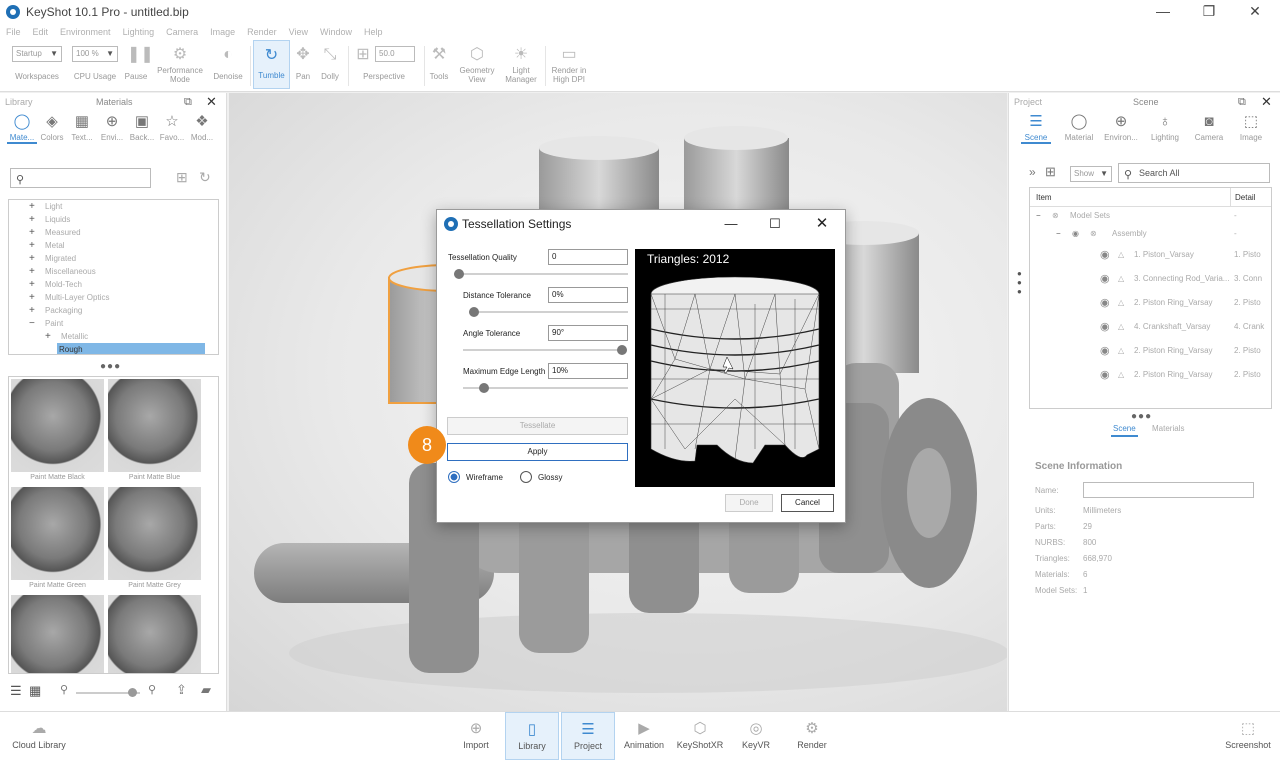  I want to click on perspective-input: 50.0, so click(395, 54).